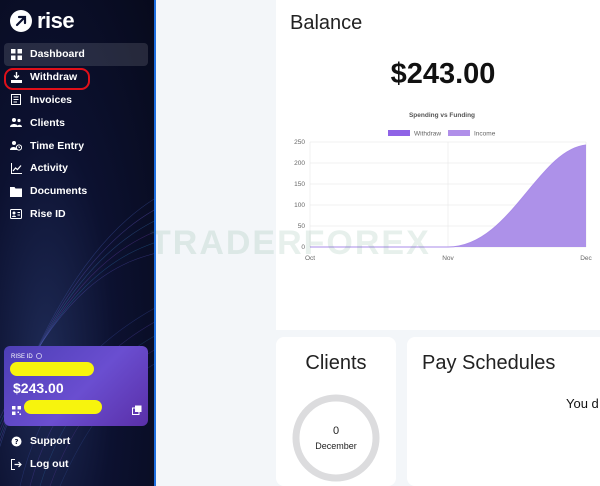  Describe the element at coordinates (49, 464) in the screenshot. I see `sidebar-item-label: Log out` at that location.